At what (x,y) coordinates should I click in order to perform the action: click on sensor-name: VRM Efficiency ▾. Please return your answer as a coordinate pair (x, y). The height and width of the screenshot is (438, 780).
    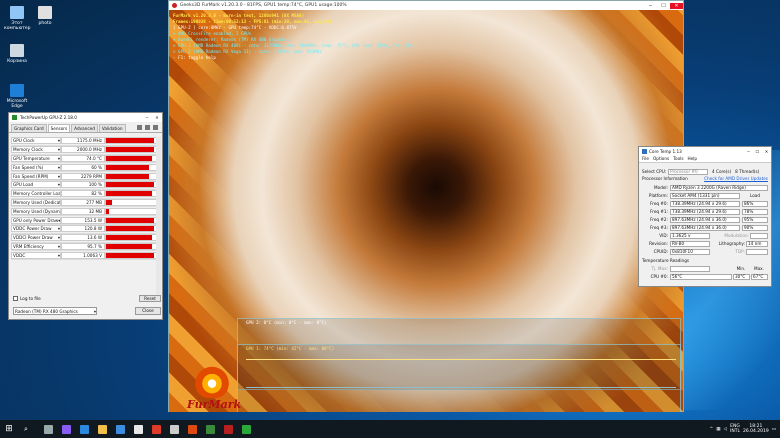
    Looking at the image, I should click on (36, 246).